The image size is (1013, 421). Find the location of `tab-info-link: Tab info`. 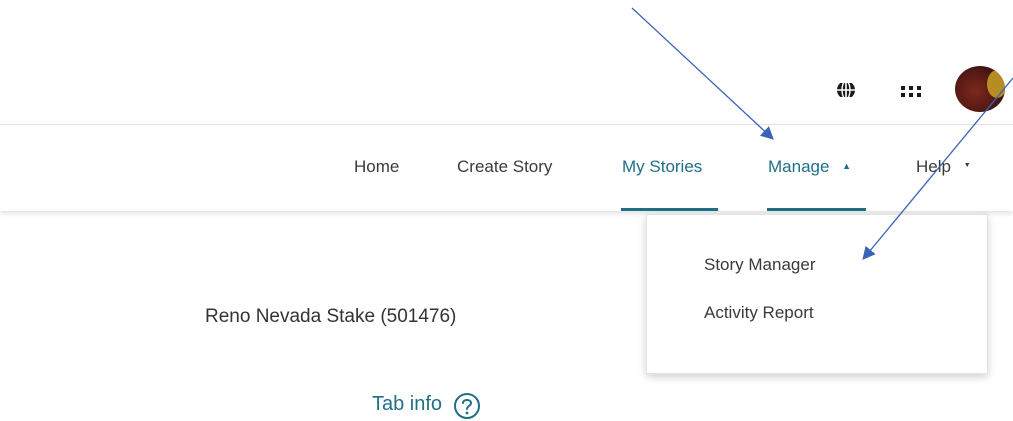

tab-info-link: Tab info is located at coordinates (407, 404).